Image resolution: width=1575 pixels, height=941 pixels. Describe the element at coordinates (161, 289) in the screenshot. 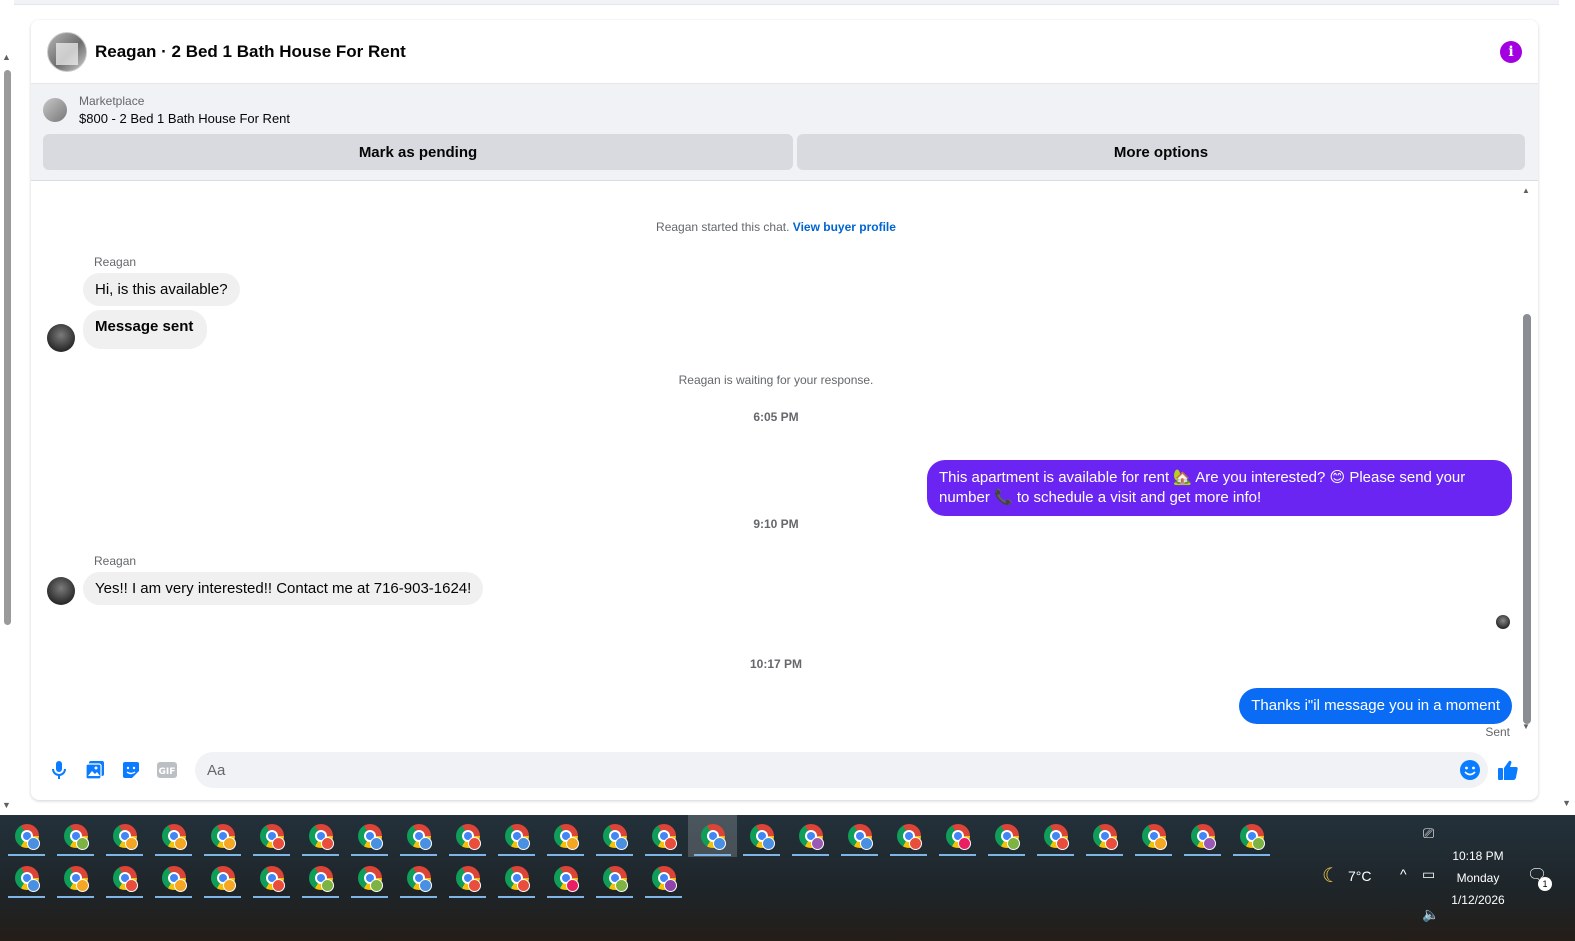

I see `incoming-message: Hi, is this available?` at that location.